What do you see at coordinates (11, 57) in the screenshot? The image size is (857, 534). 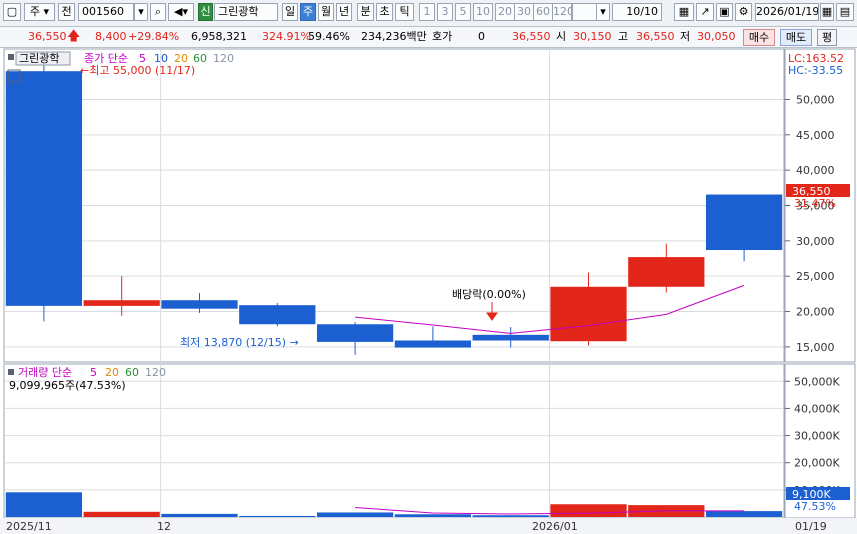 I see `panel-collapse-icon` at bounding box center [11, 57].